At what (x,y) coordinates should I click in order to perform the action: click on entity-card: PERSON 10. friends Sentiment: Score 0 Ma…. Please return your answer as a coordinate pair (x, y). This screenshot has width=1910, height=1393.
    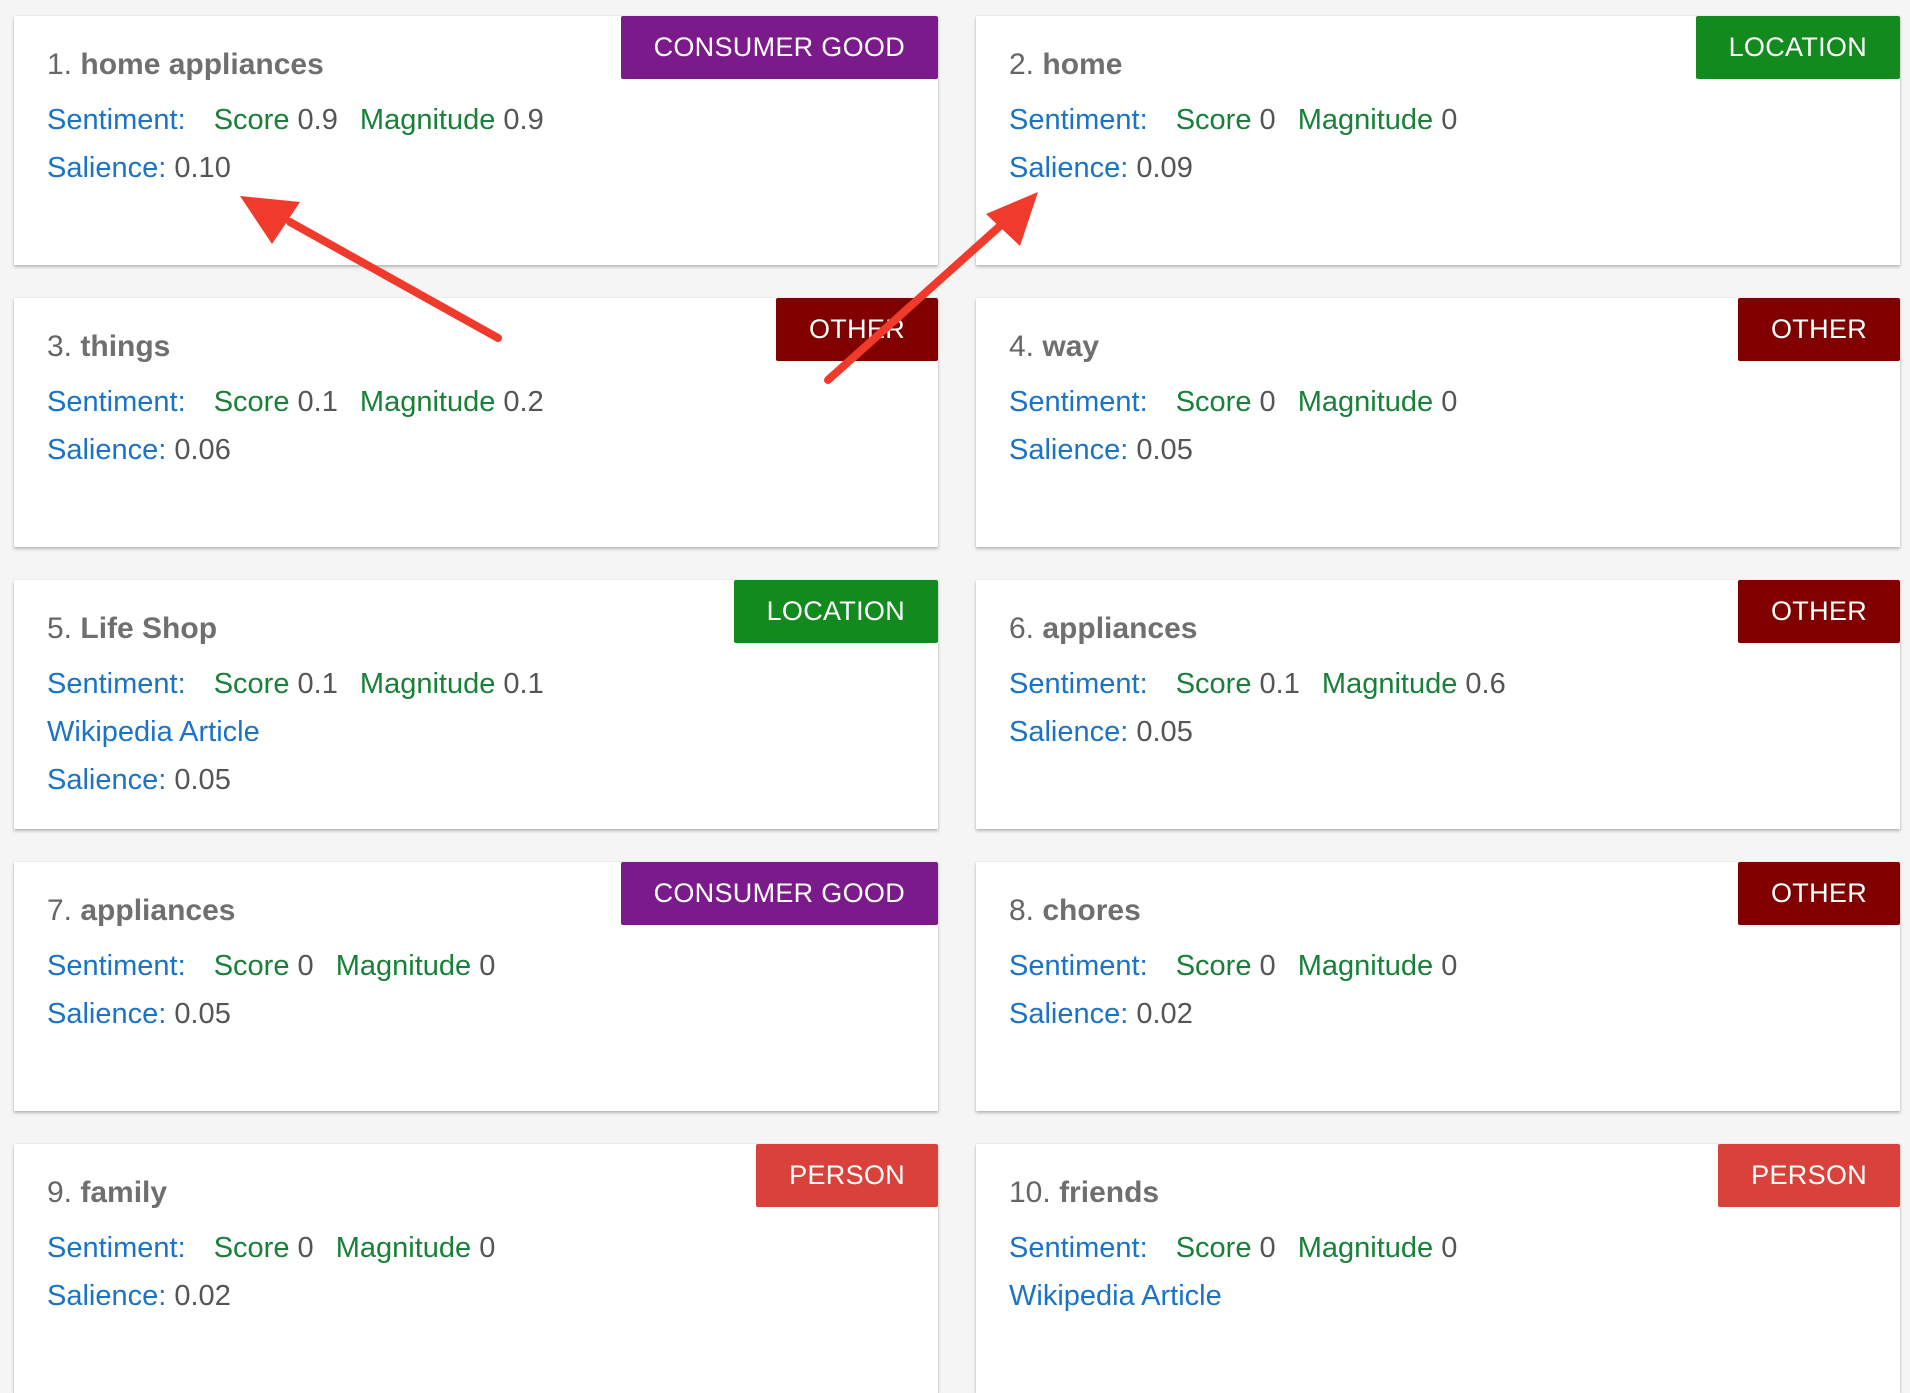
    Looking at the image, I should click on (1438, 1268).